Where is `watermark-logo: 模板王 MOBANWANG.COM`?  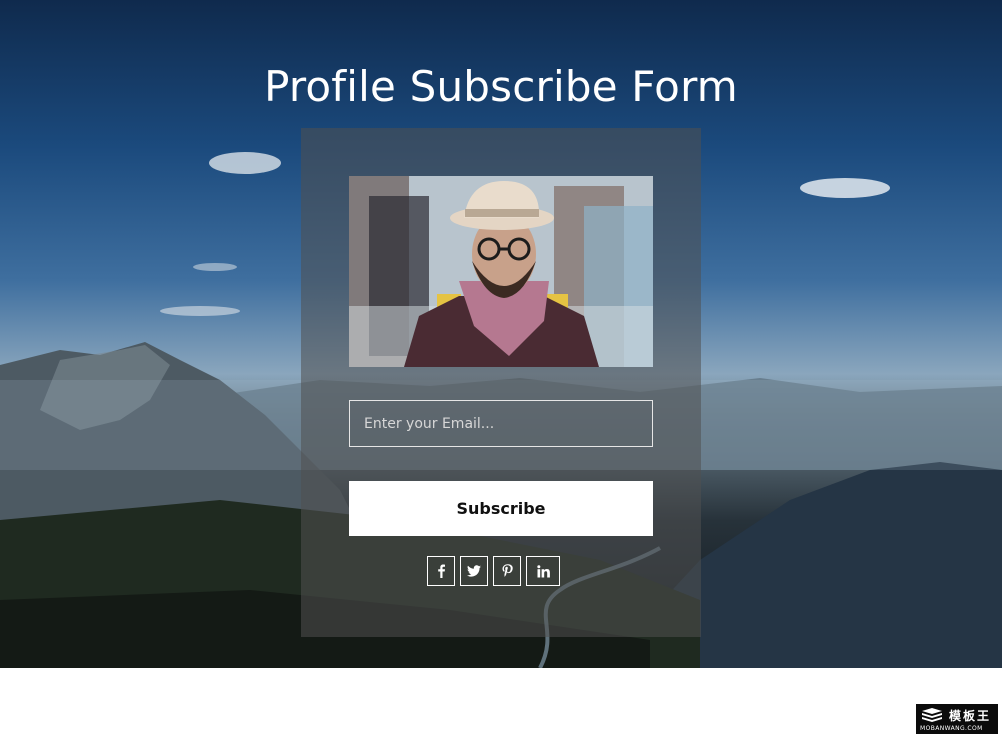 watermark-logo: 模板王 MOBANWANG.COM is located at coordinates (957, 719).